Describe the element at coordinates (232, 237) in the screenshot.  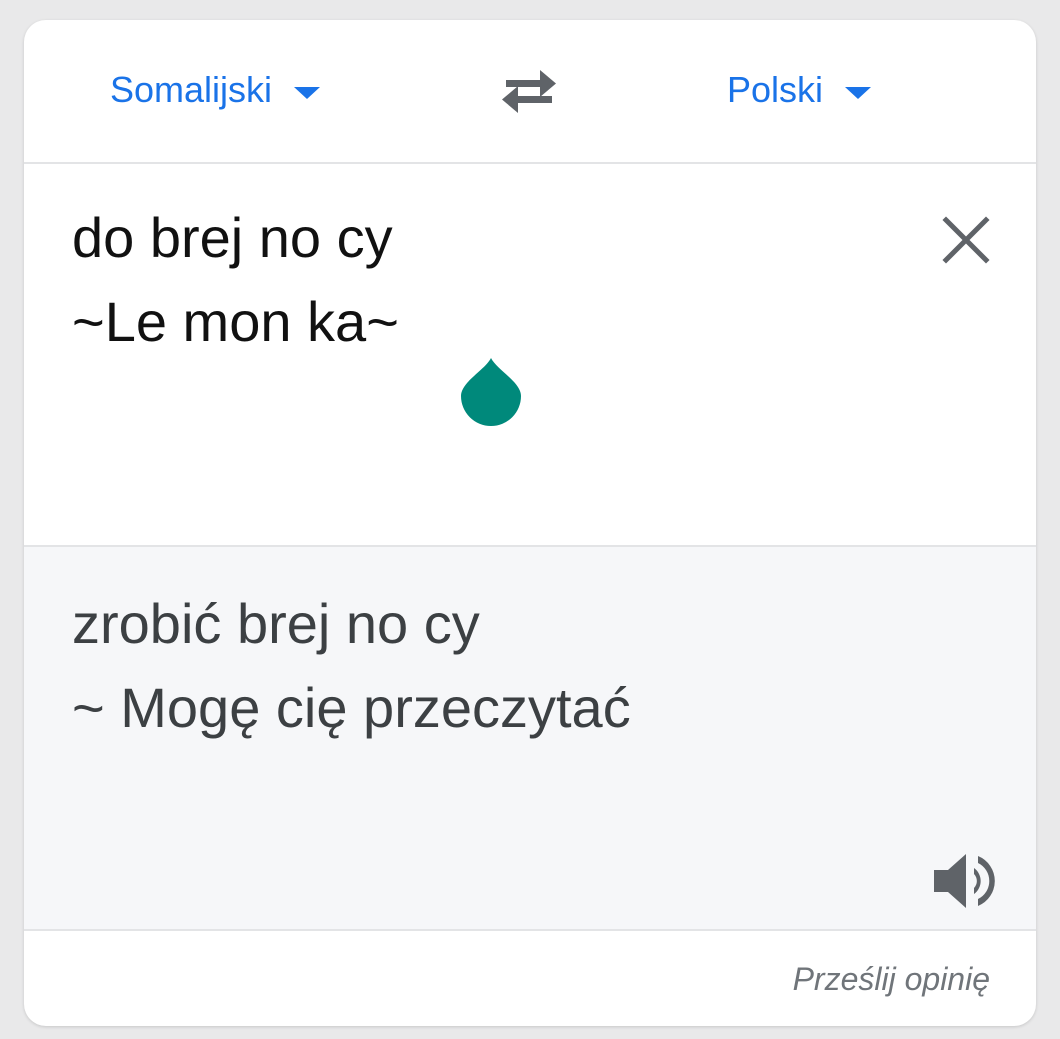
I see `source-line-1: do brej no cy` at that location.